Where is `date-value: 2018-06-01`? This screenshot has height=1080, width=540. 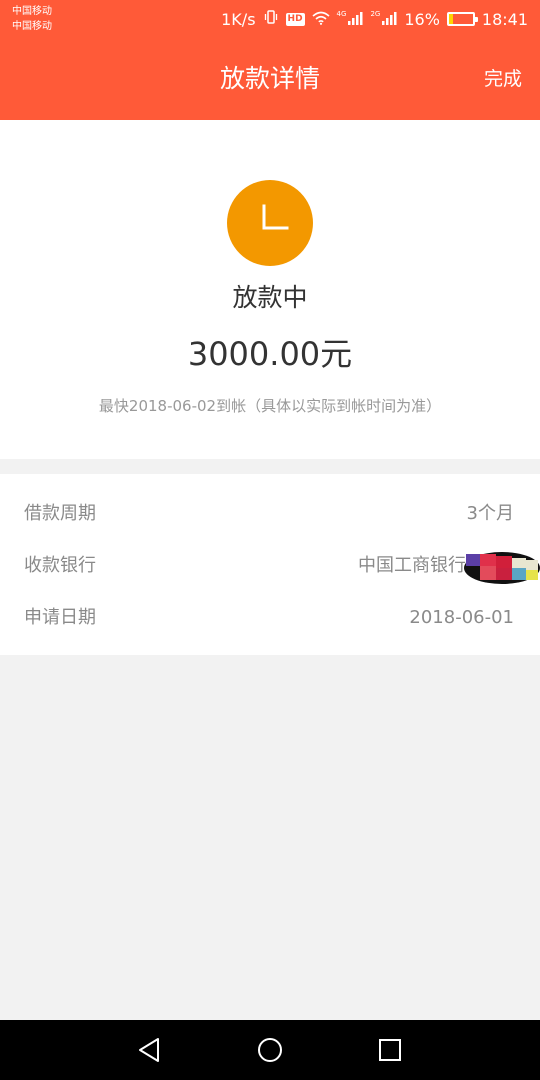
date-value: 2018-06-01 is located at coordinates (461, 617).